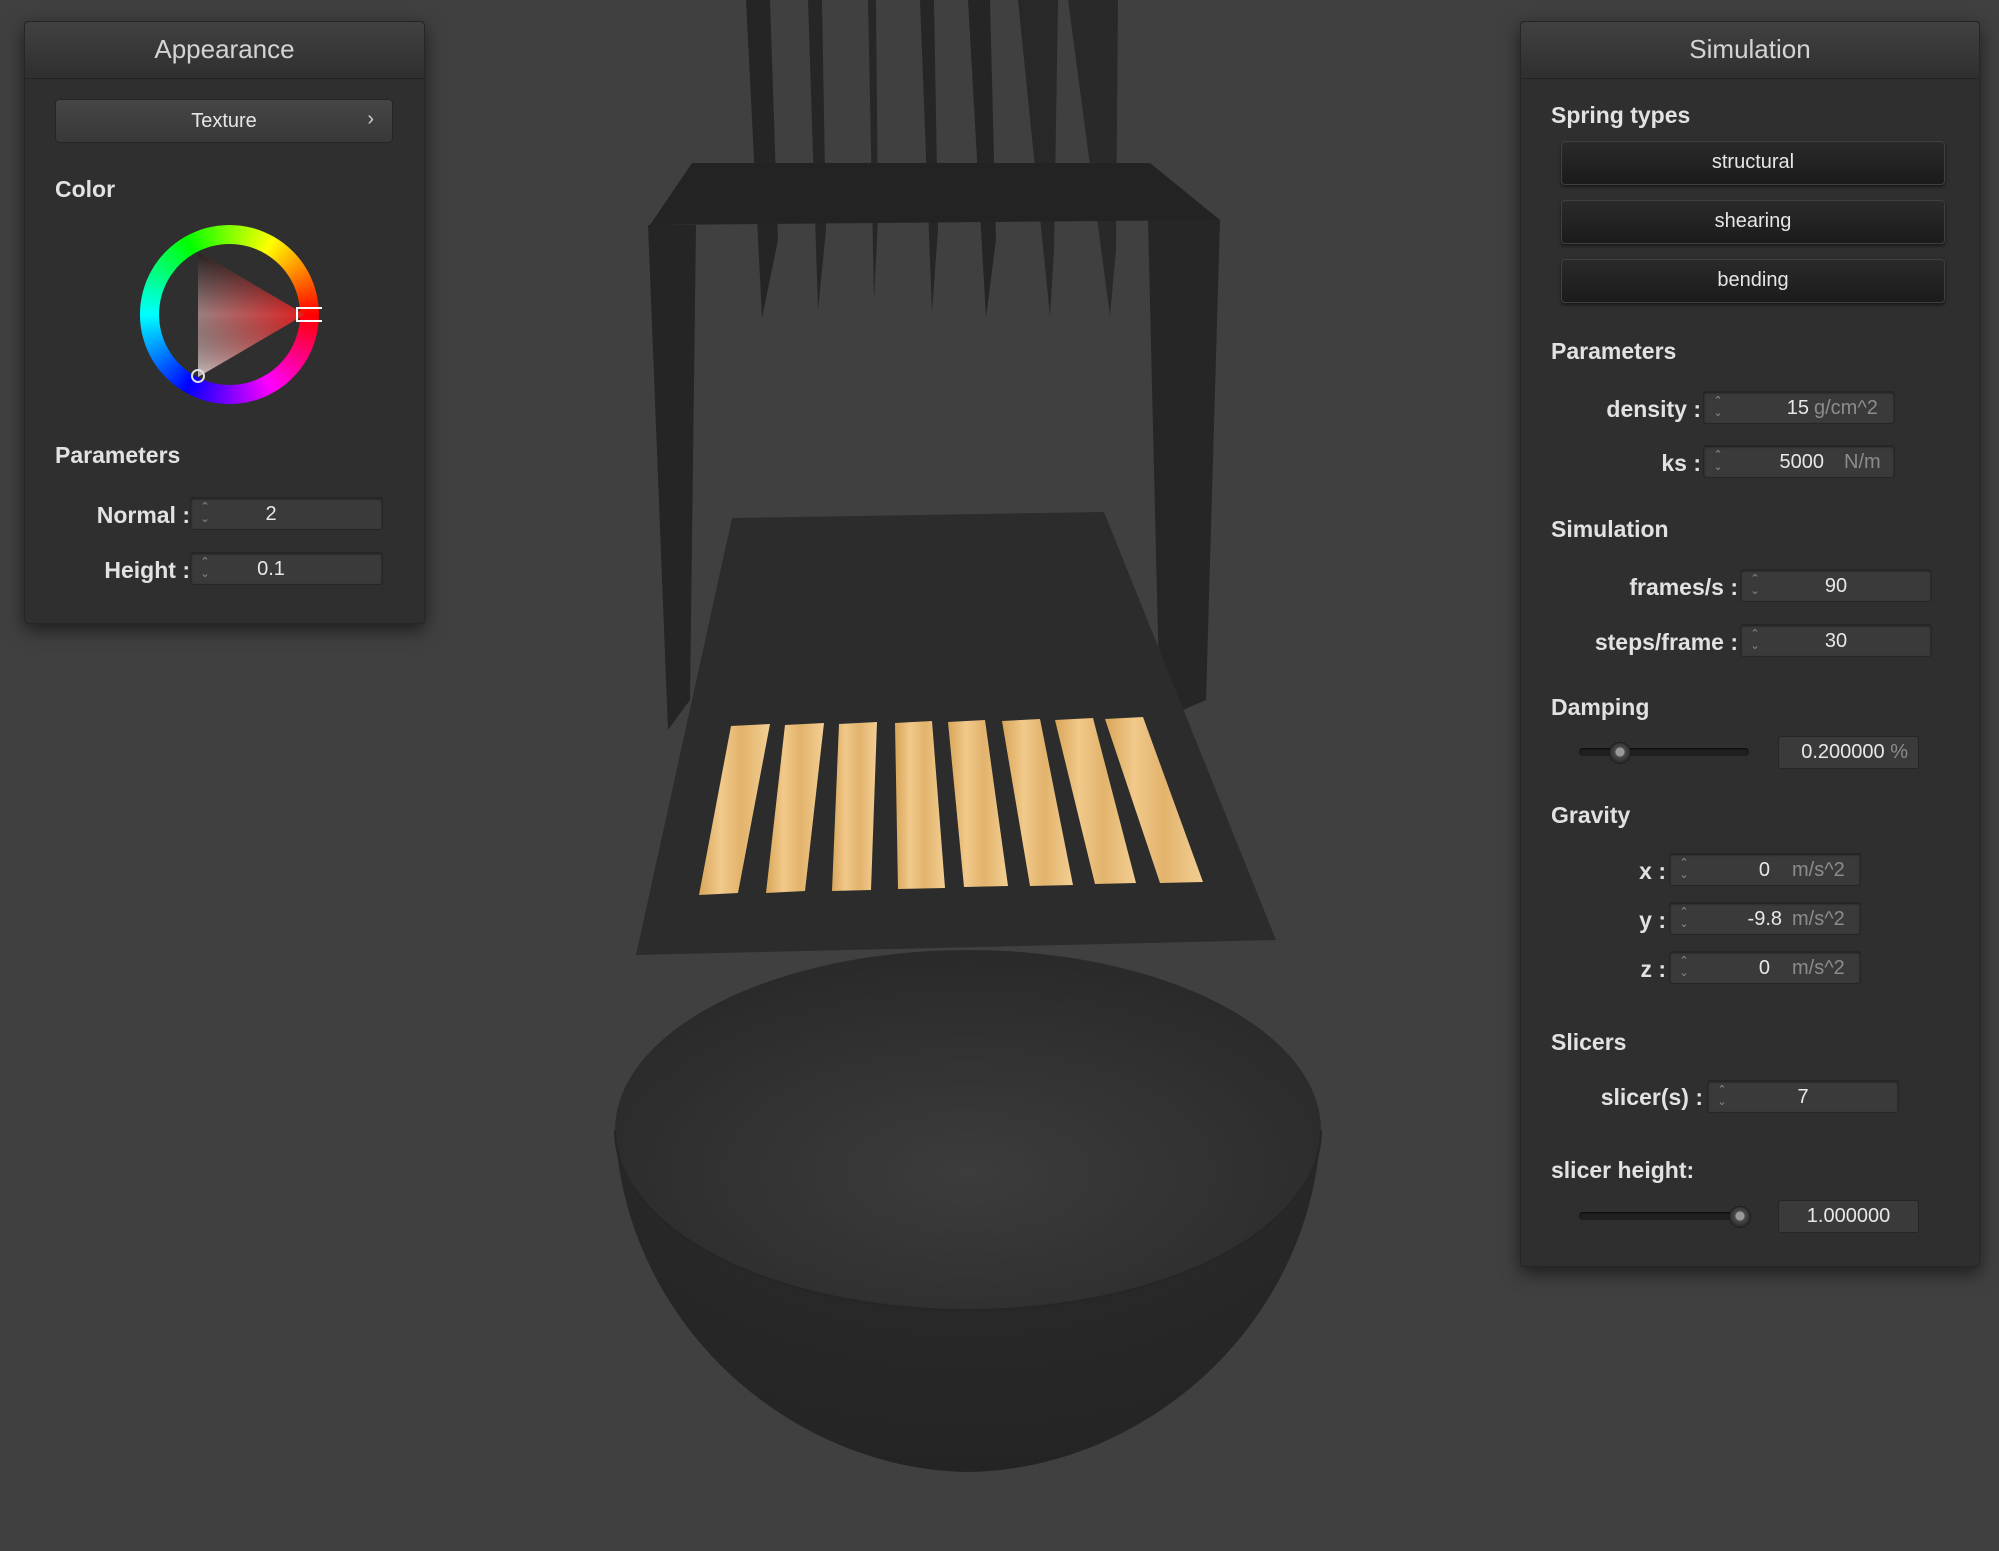  I want to click on slicer-height-value: 1.000000, so click(1848, 1216).